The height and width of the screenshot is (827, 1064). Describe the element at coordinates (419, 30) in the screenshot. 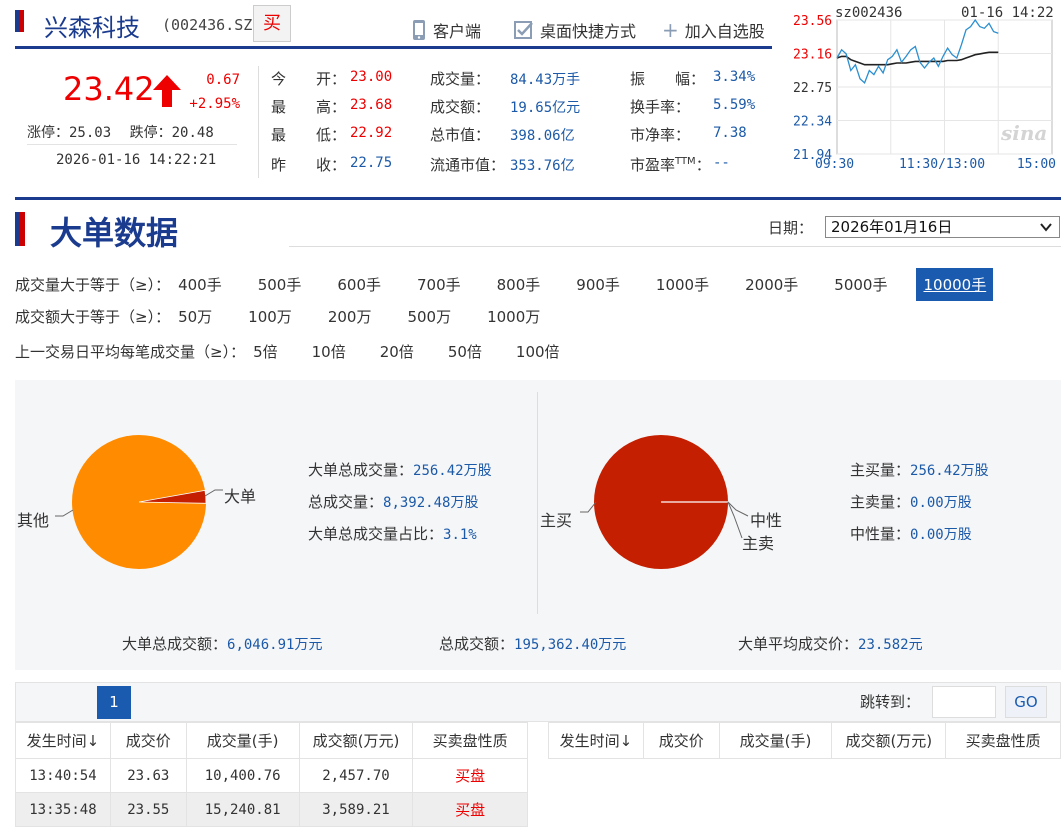

I see `phone-icon` at that location.